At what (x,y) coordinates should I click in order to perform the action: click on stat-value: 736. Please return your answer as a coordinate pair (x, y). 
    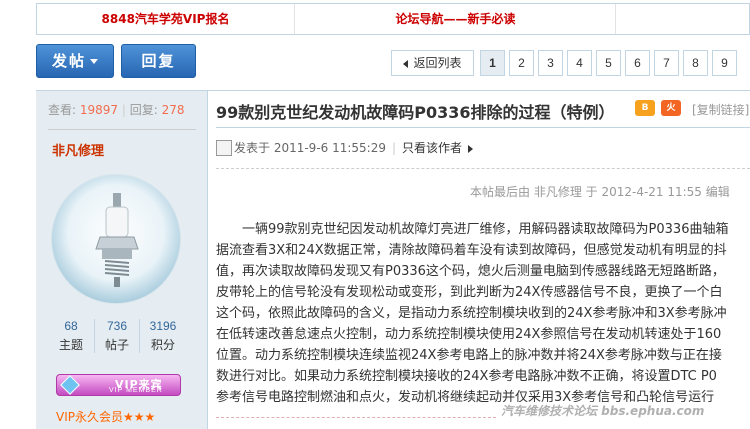
    Looking at the image, I should click on (117, 326).